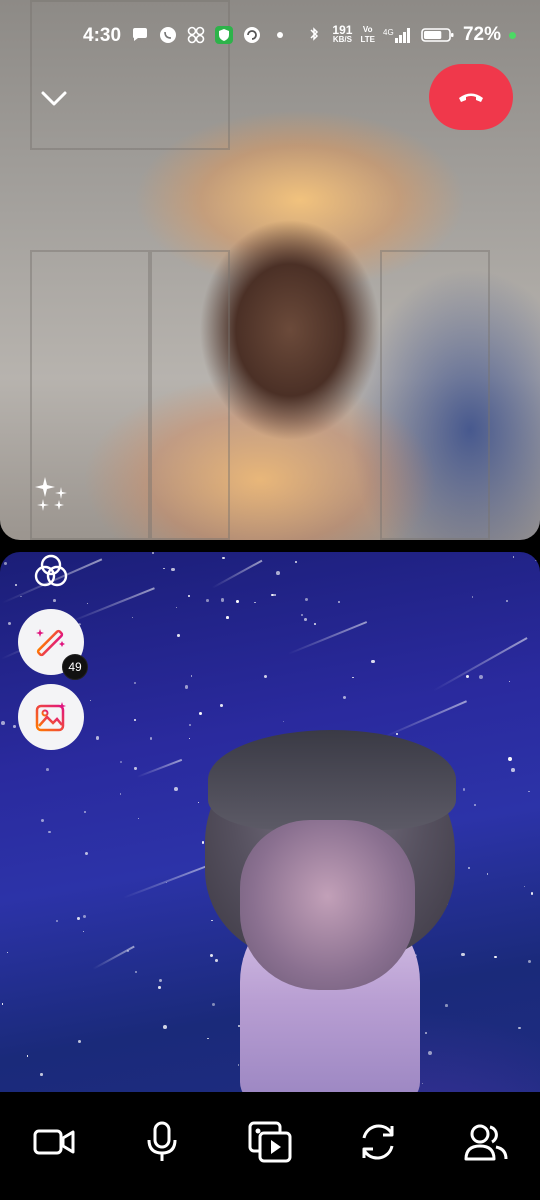 This screenshot has height=1200, width=540. I want to click on bluetooth-vibrate-icon, so click(314, 35).